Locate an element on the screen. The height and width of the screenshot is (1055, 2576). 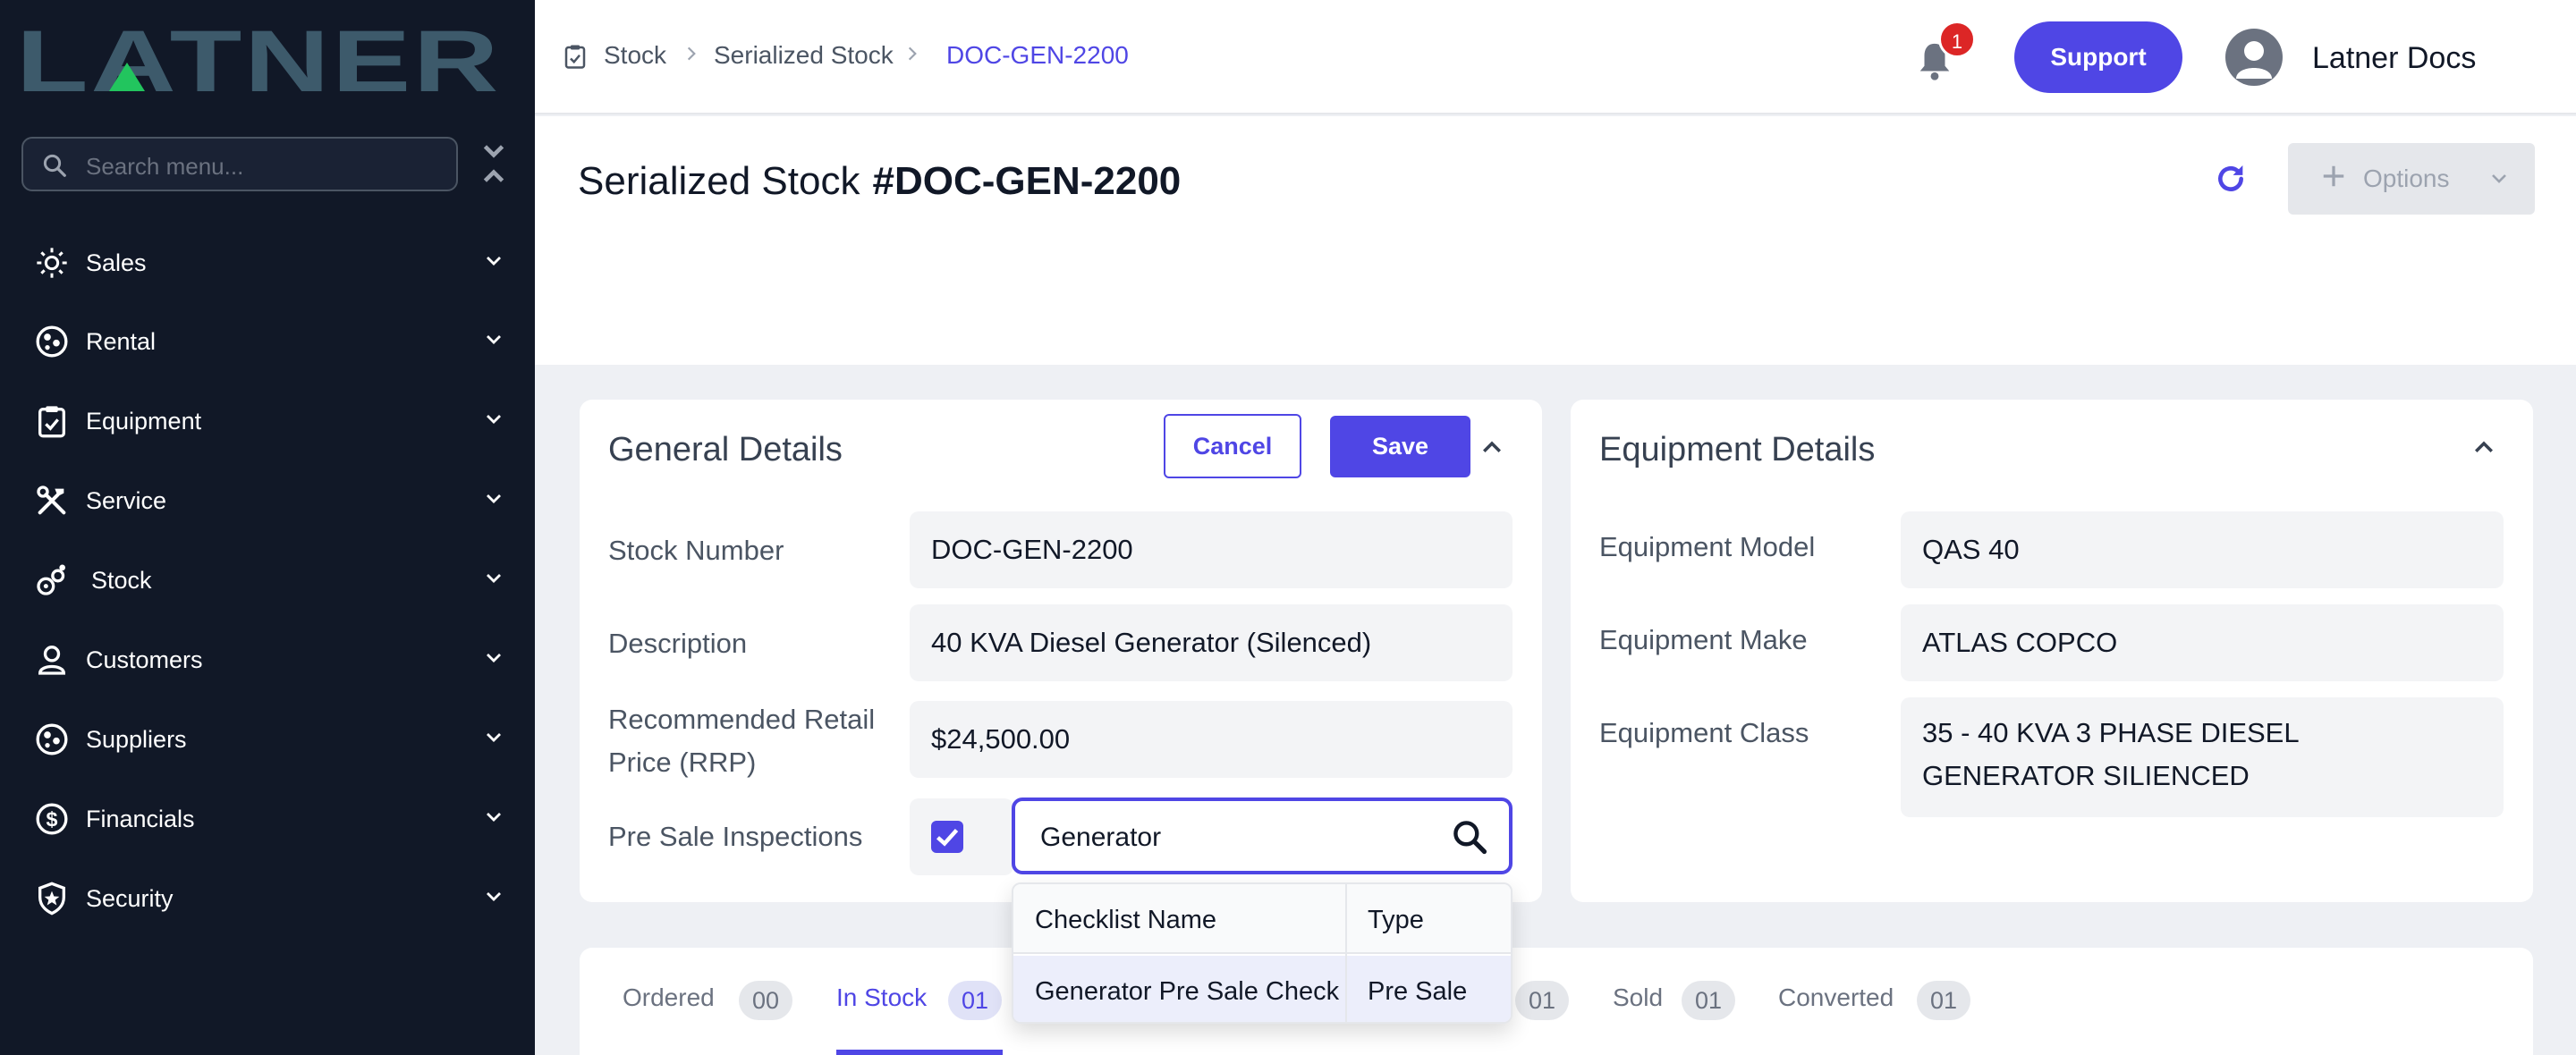
tab-count: 00 is located at coordinates (765, 1000).